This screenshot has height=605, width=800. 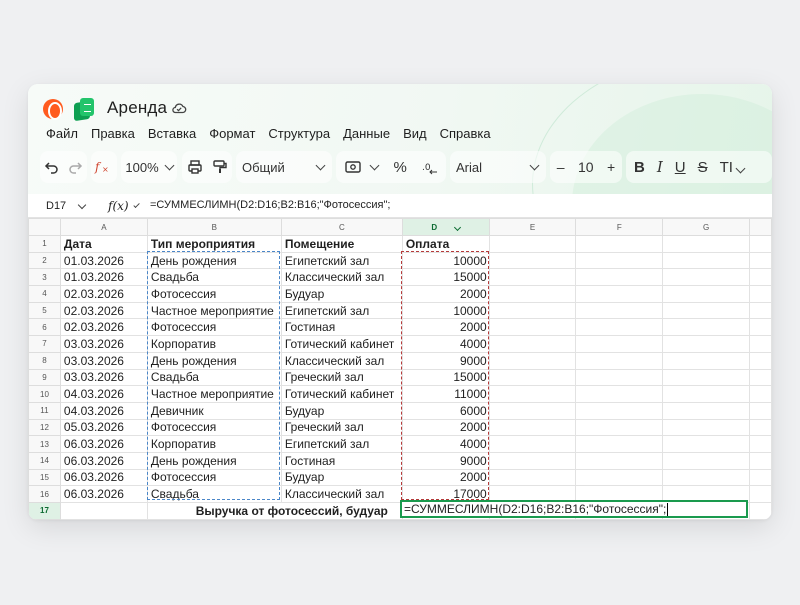 I want to click on select-all-corner, so click(x=44, y=227).